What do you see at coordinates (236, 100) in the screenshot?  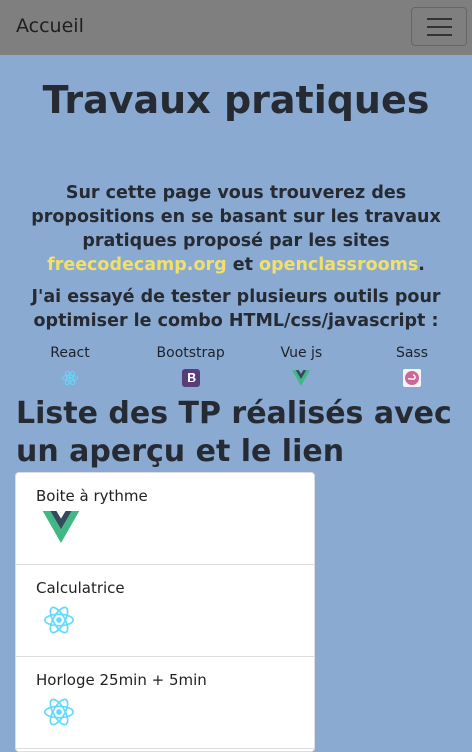 I see `page-title: Travaux pratiques` at bounding box center [236, 100].